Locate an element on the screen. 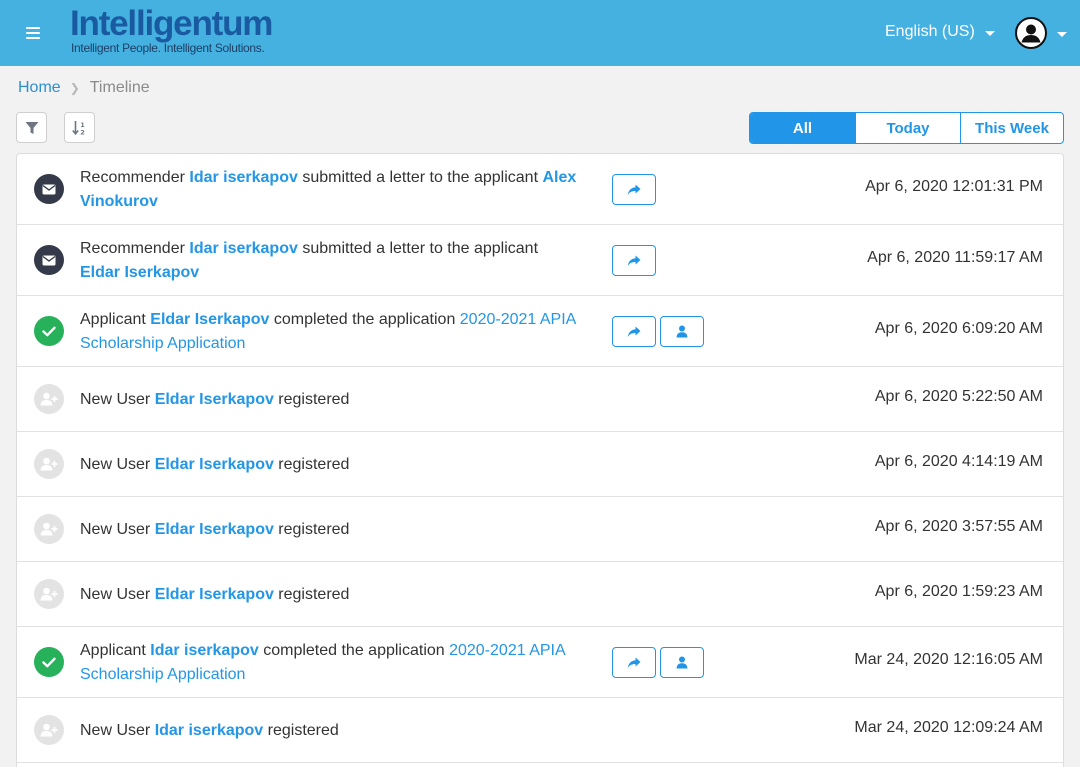 The image size is (1080, 767). filter-button is located at coordinates (31, 127).